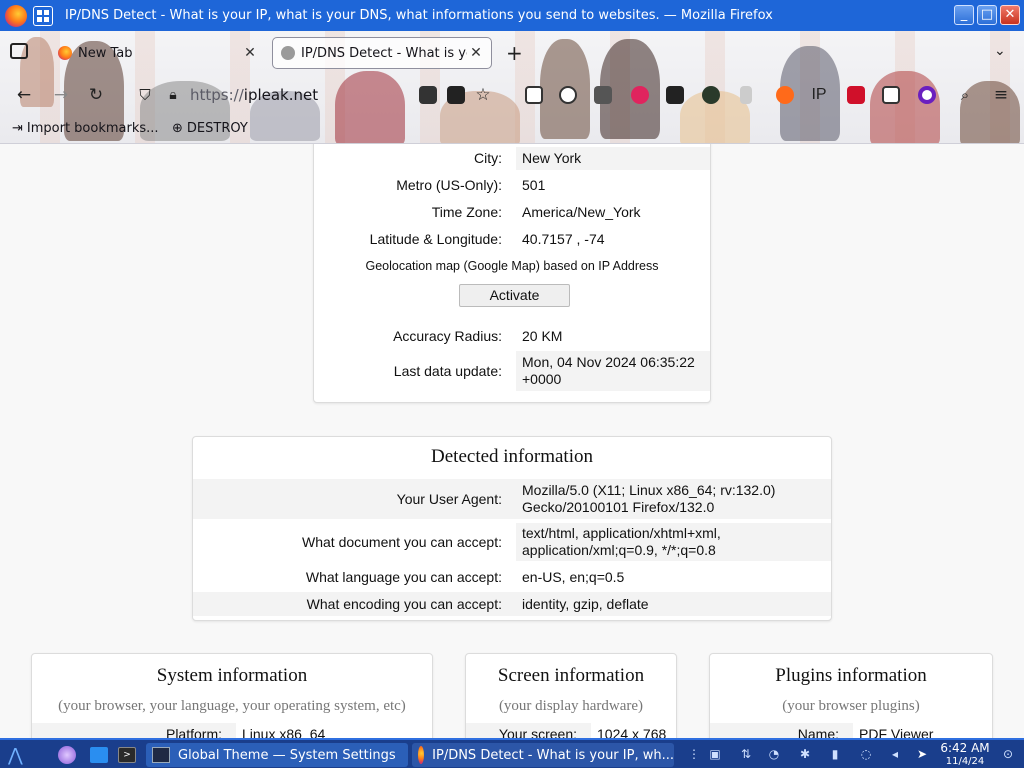 This screenshot has width=1024, height=768. I want to click on bookmark-label: DESTROY, so click(217, 128).